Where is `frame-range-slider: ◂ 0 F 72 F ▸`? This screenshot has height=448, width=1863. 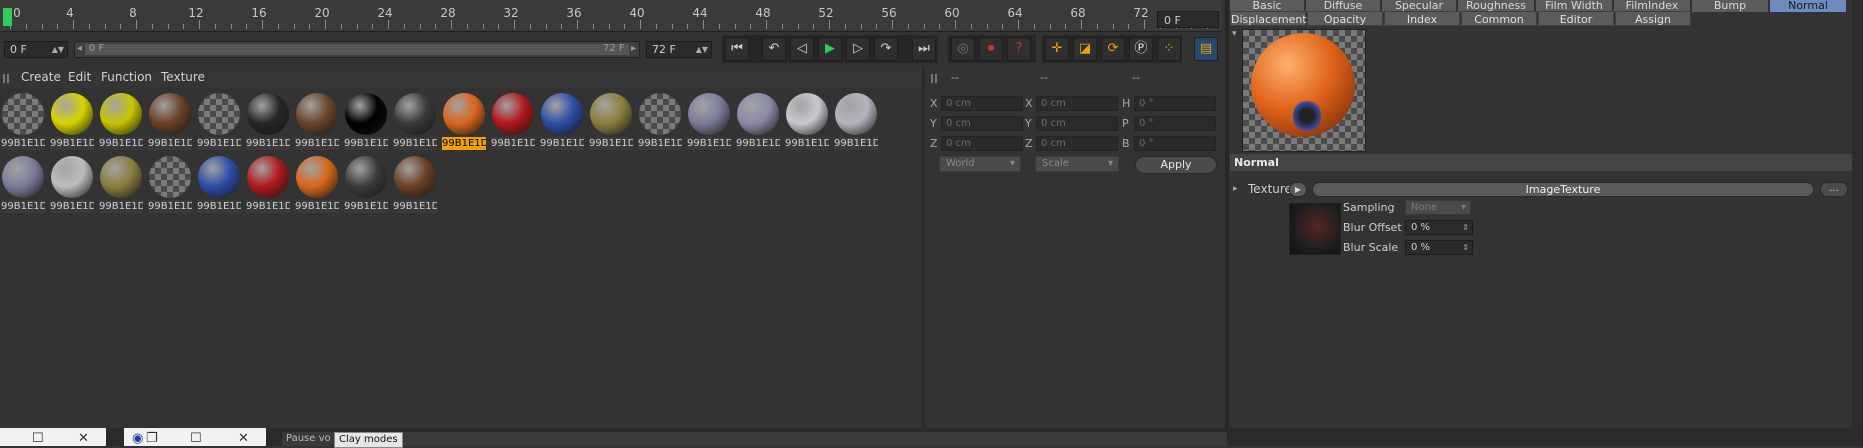 frame-range-slider: ◂ 0 F 72 F ▸ is located at coordinates (357, 49).